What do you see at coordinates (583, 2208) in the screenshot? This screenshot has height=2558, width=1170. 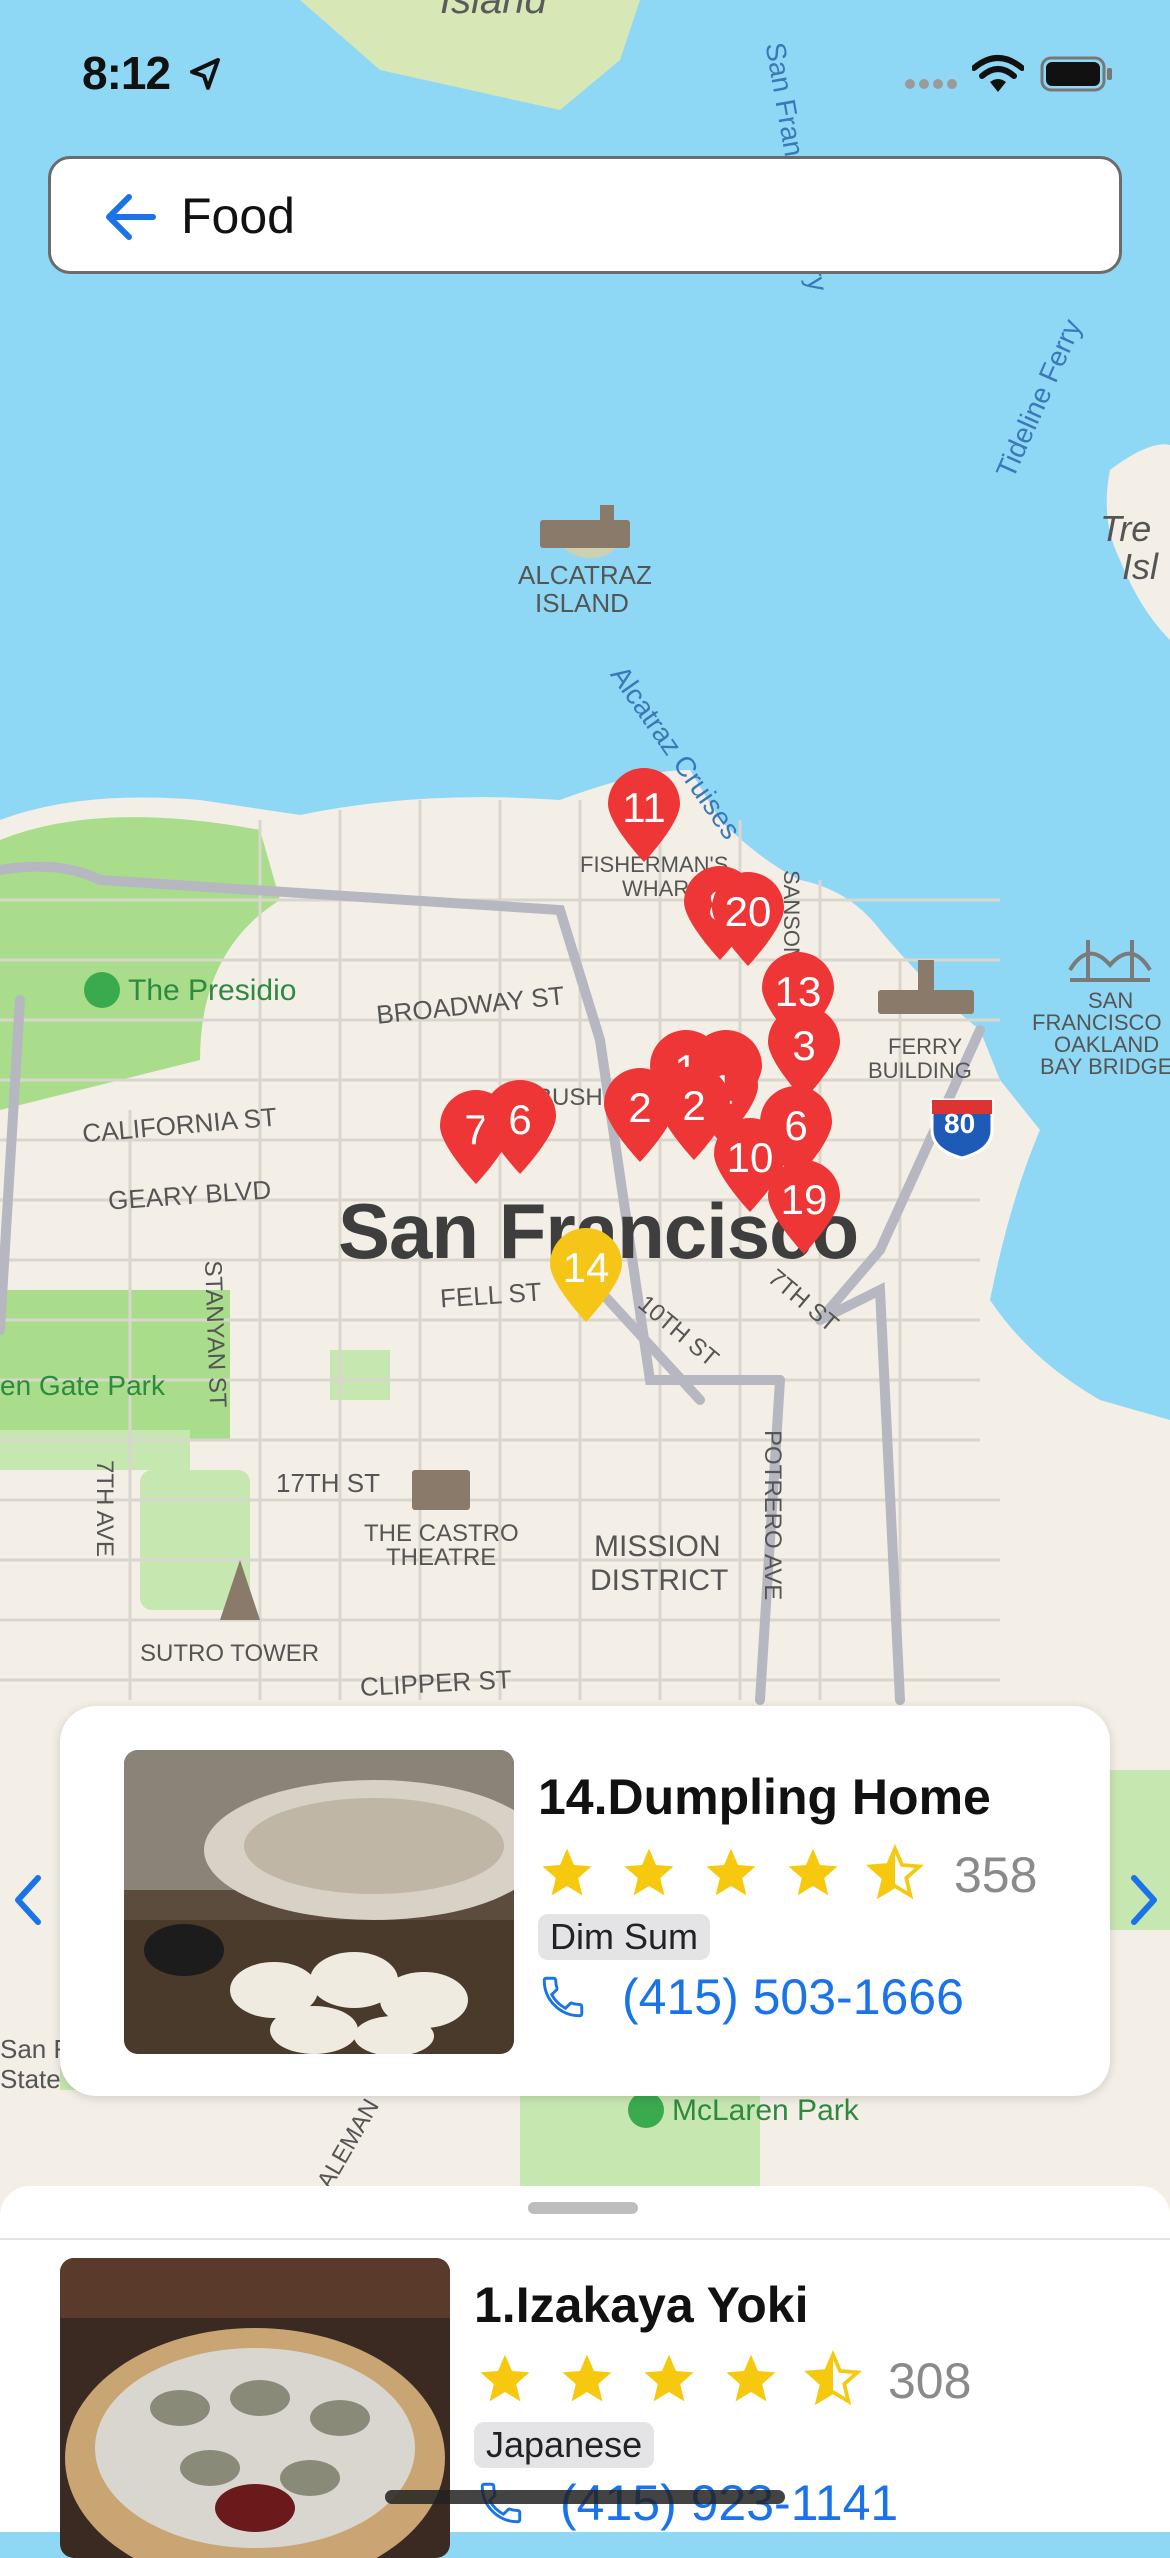 I see `sheet-grabber` at bounding box center [583, 2208].